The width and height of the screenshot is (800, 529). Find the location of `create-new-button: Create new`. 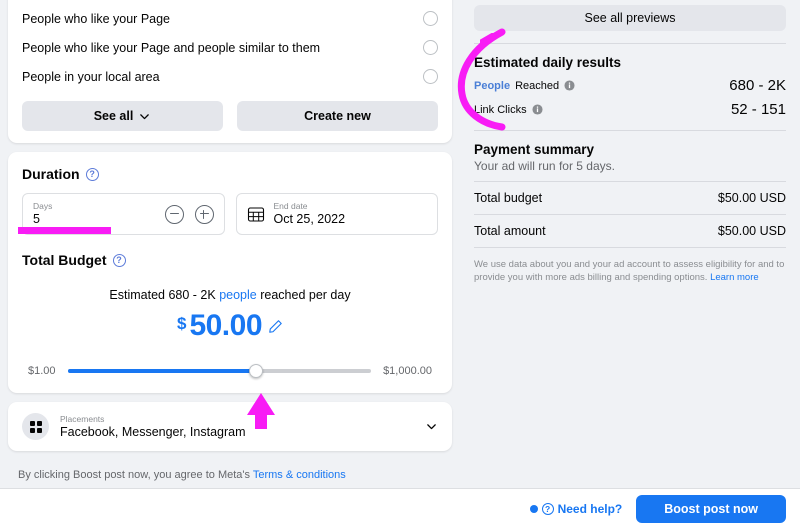

create-new-button: Create new is located at coordinates (337, 116).